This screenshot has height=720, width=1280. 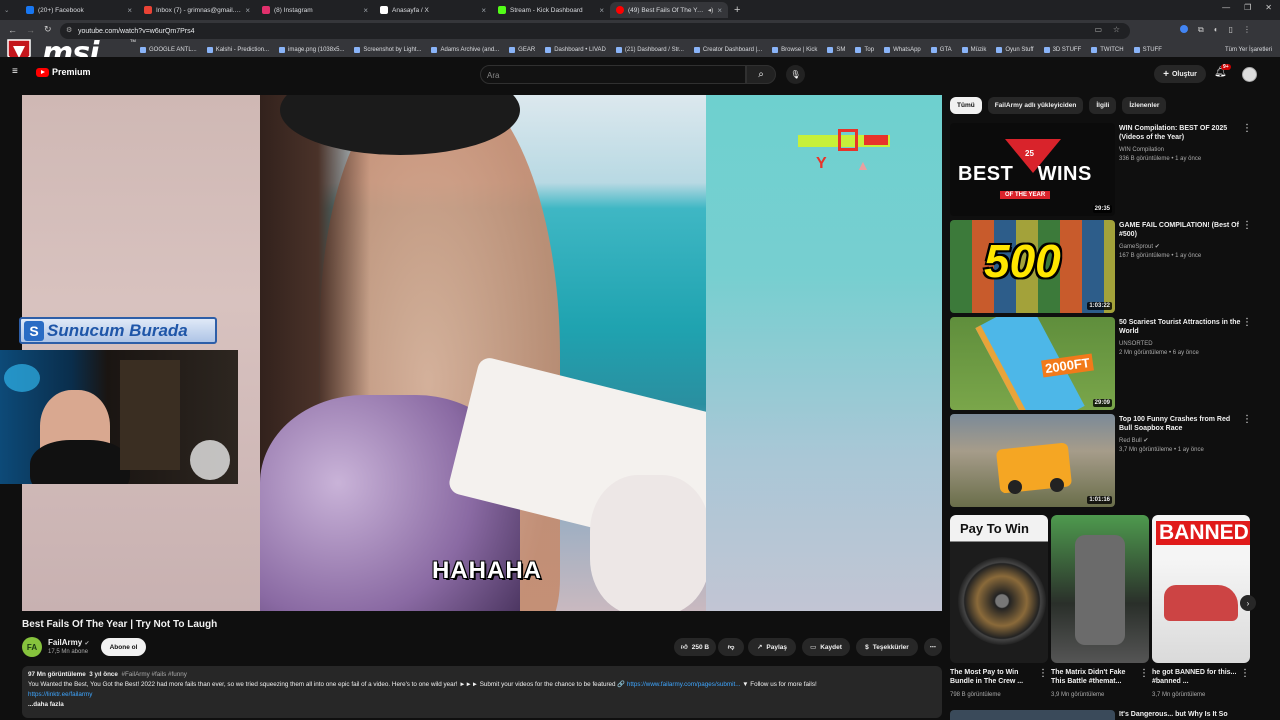 What do you see at coordinates (1032, 460) in the screenshot?
I see `video-thumbnail: 1:01:16` at bounding box center [1032, 460].